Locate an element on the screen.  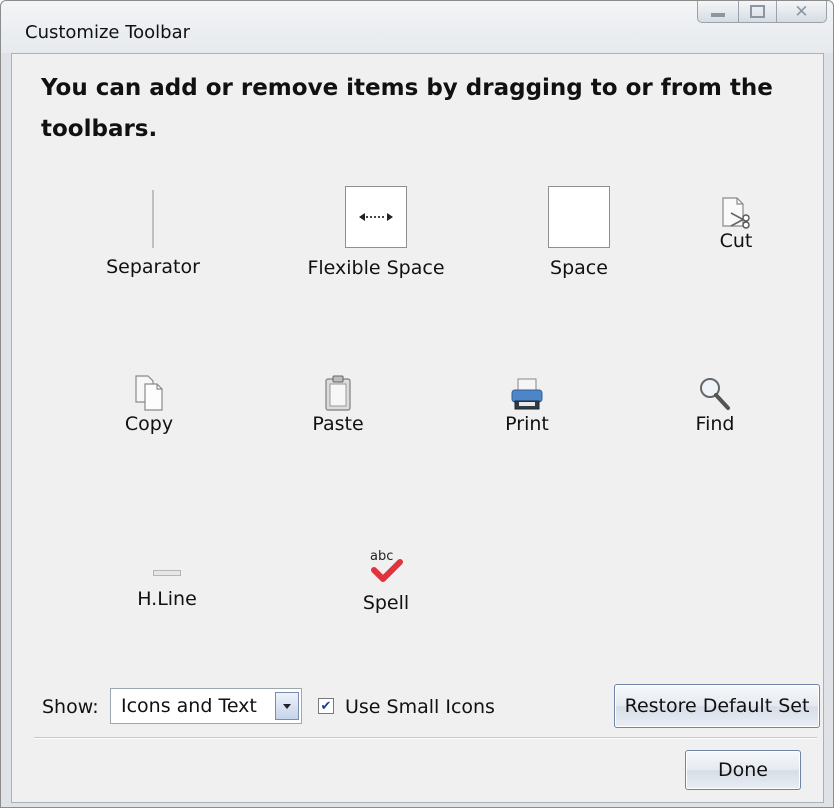
divider is located at coordinates (425, 738).